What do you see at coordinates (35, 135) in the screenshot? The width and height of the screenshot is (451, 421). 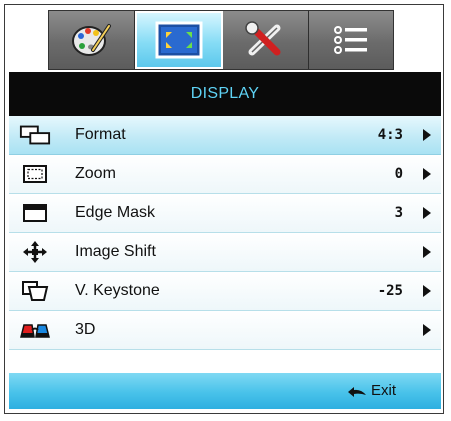 I see `format-icon` at bounding box center [35, 135].